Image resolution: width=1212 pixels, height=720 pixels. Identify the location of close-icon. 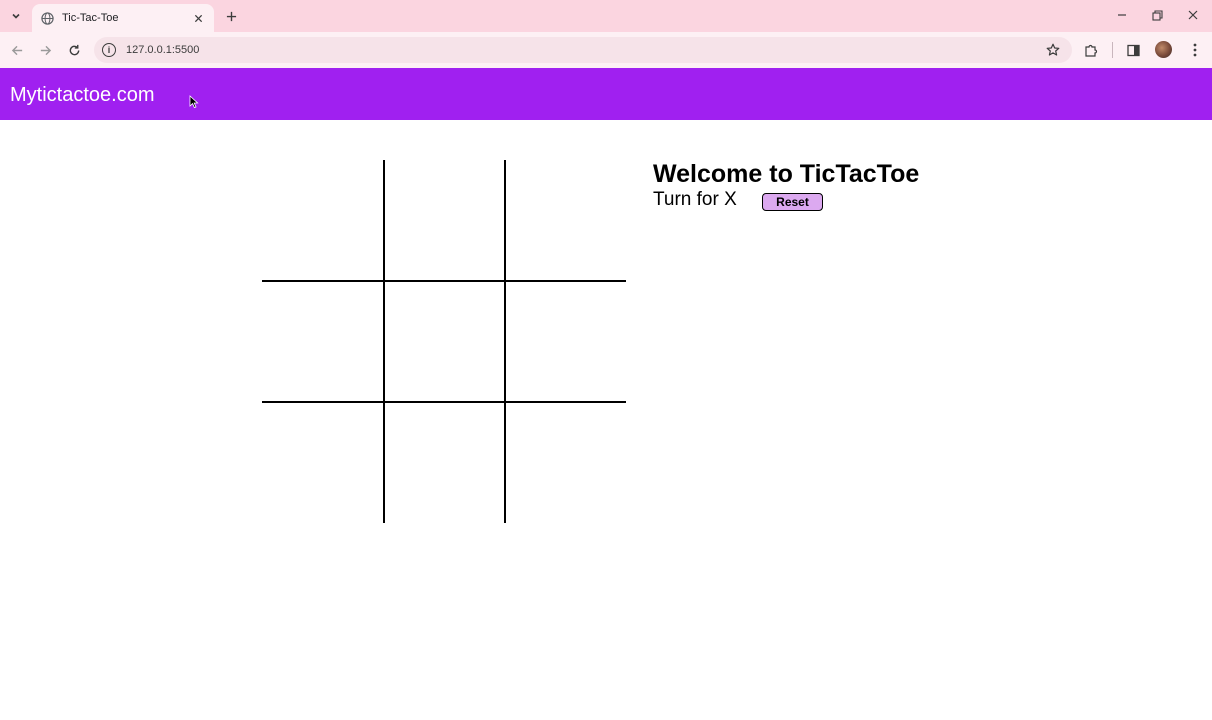
(198, 18).